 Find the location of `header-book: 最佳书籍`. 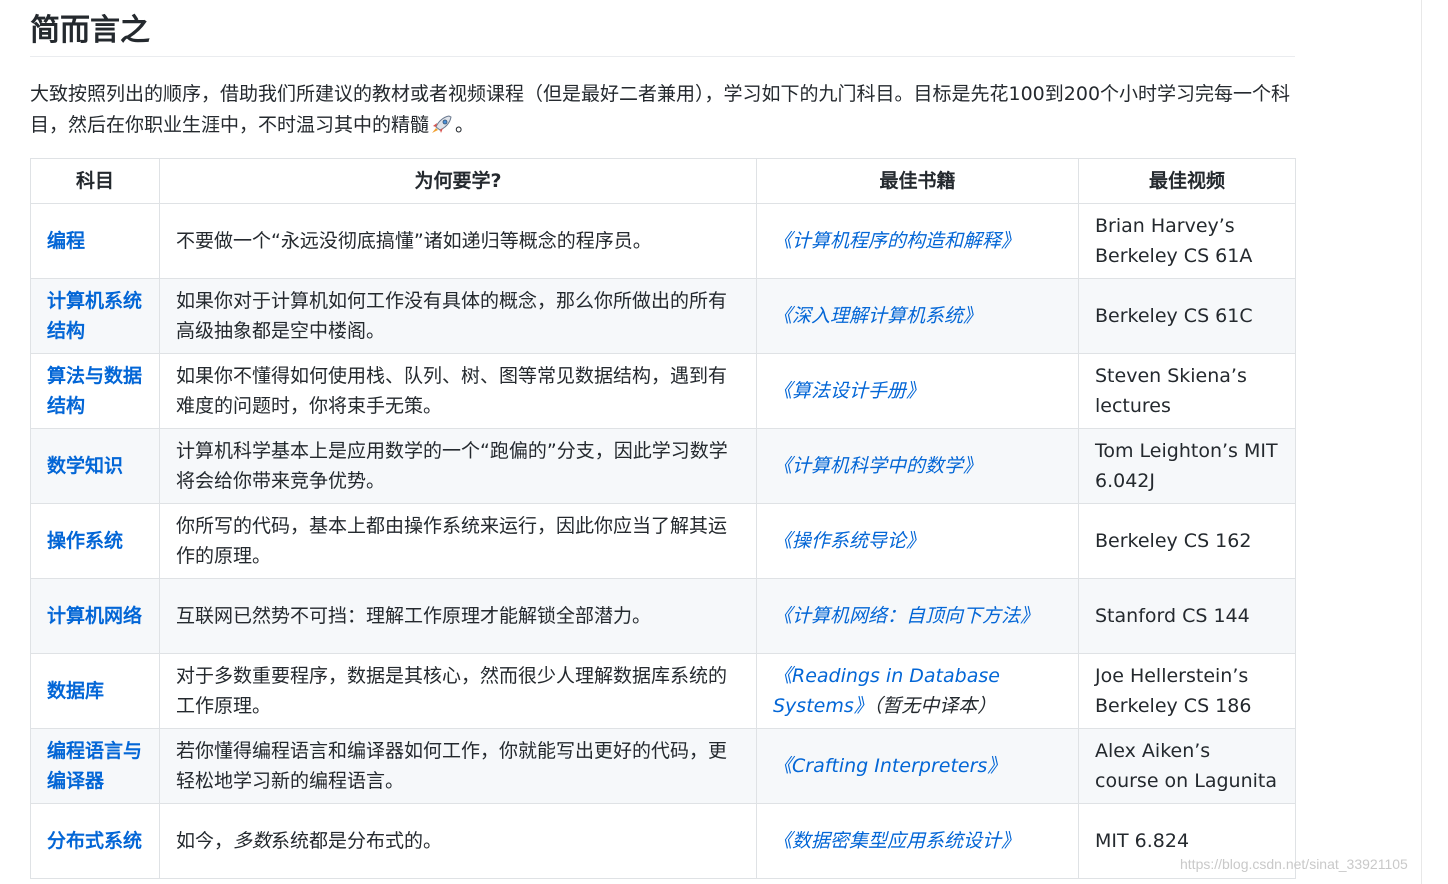

header-book: 最佳书籍 is located at coordinates (917, 181).